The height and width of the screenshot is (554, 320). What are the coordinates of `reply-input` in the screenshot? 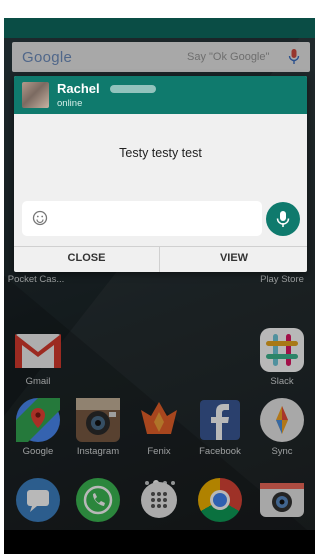 It's located at (142, 218).